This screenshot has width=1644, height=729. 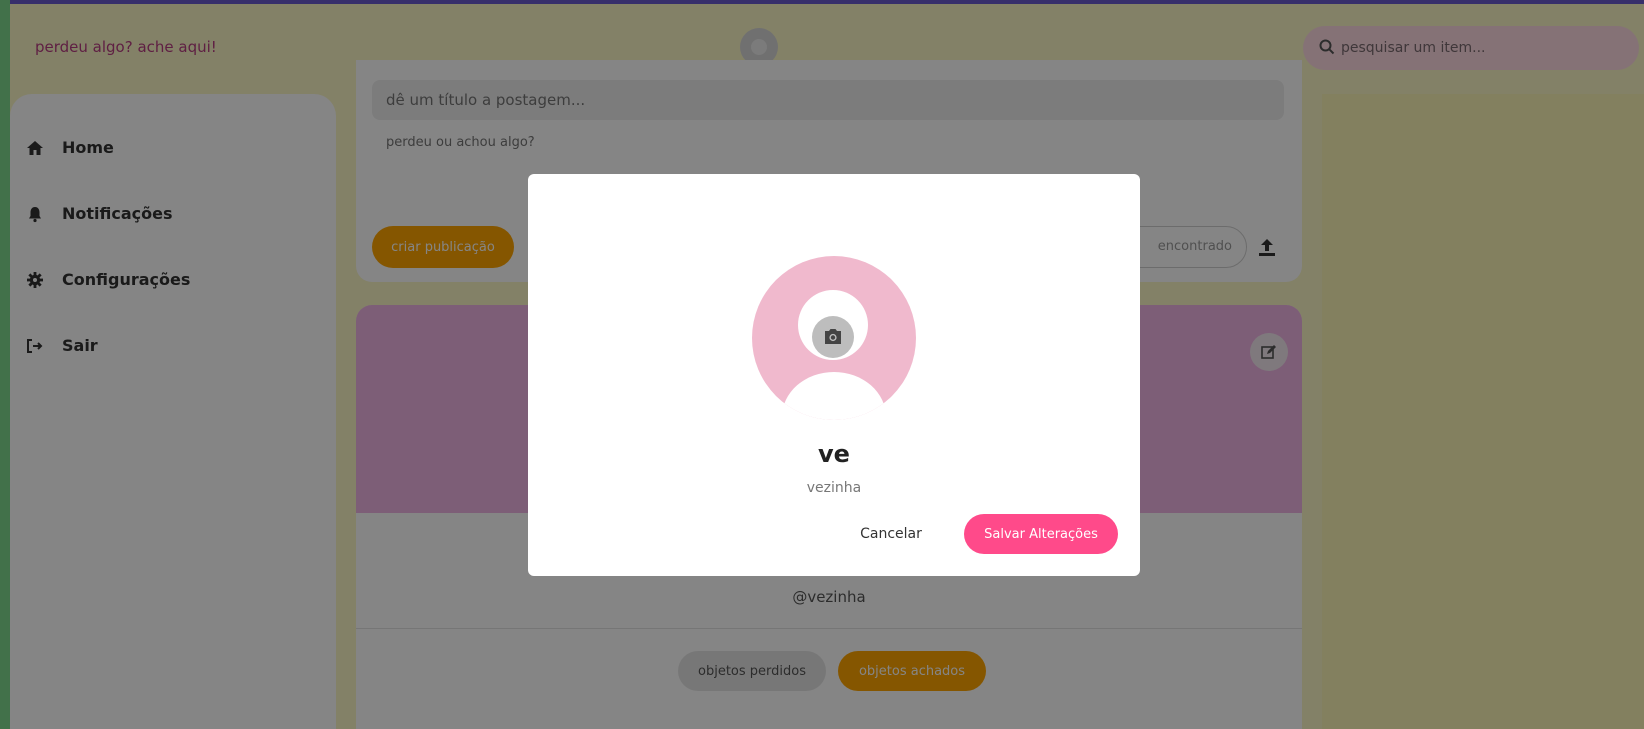 What do you see at coordinates (834, 396) in the screenshot?
I see `avatar-body` at bounding box center [834, 396].